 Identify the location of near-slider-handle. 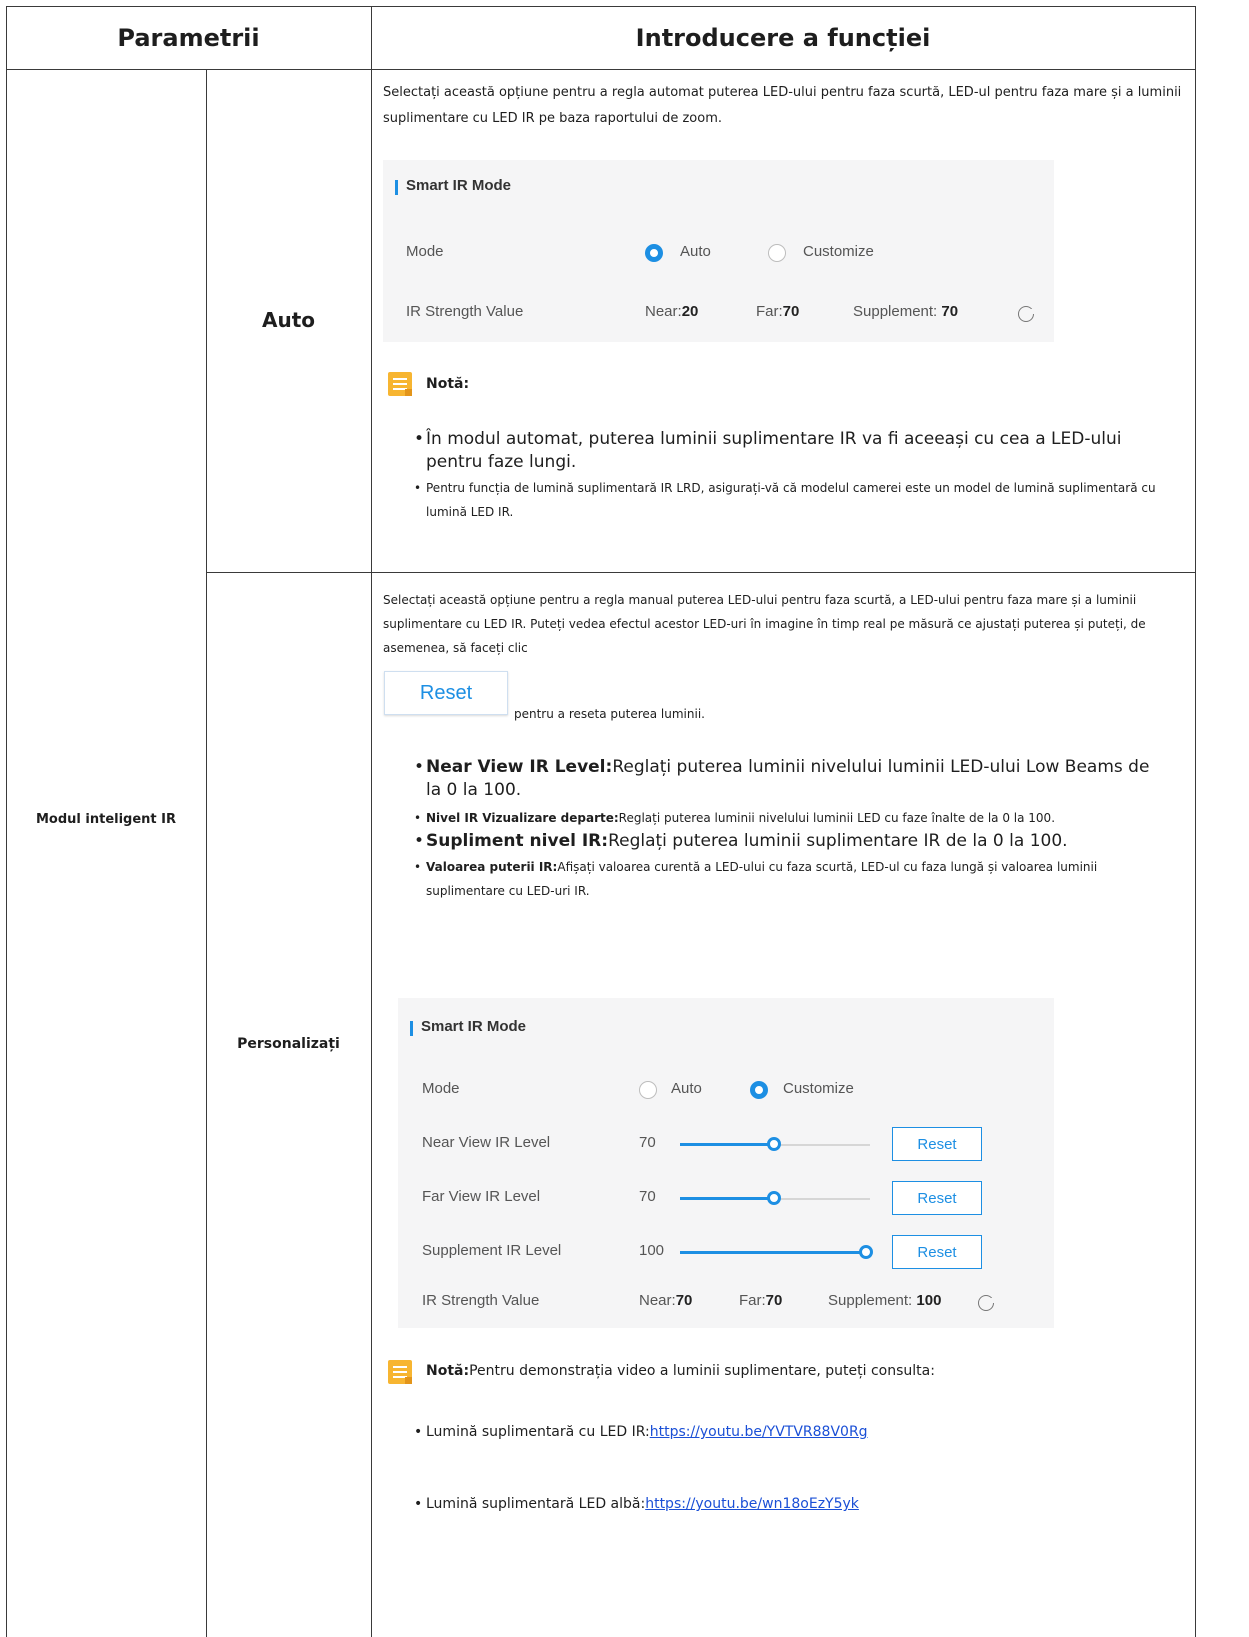
(774, 1144).